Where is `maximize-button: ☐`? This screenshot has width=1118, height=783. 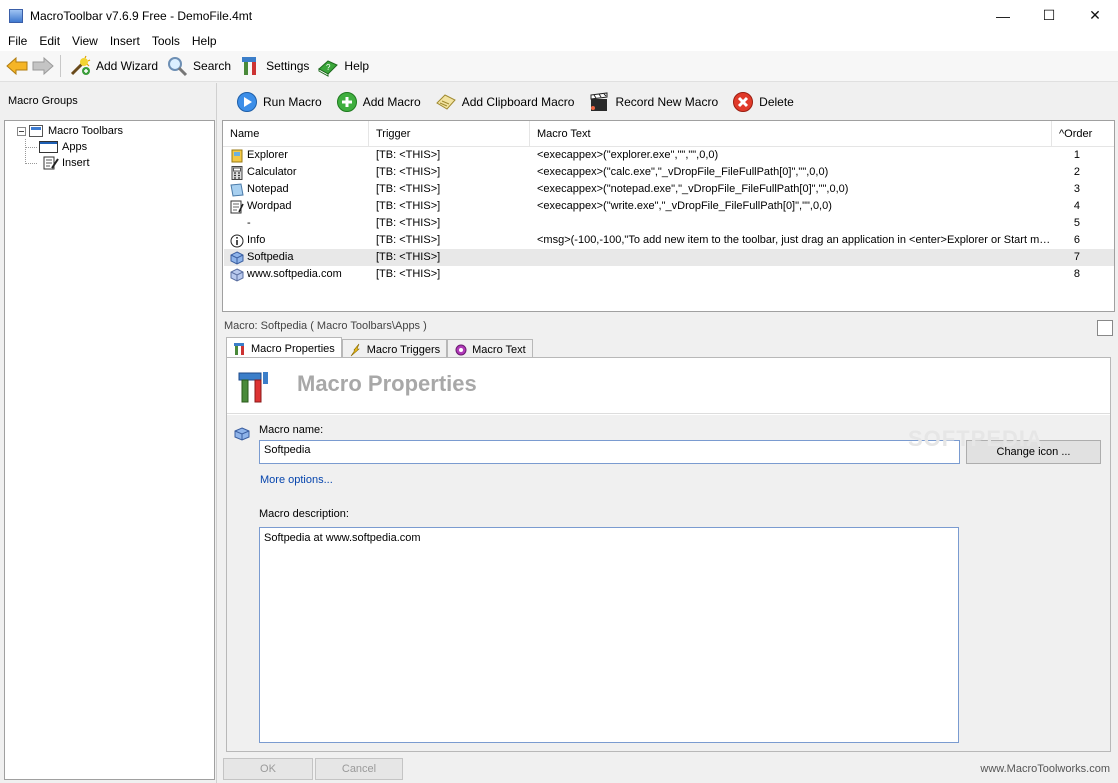 maximize-button: ☐ is located at coordinates (1049, 15).